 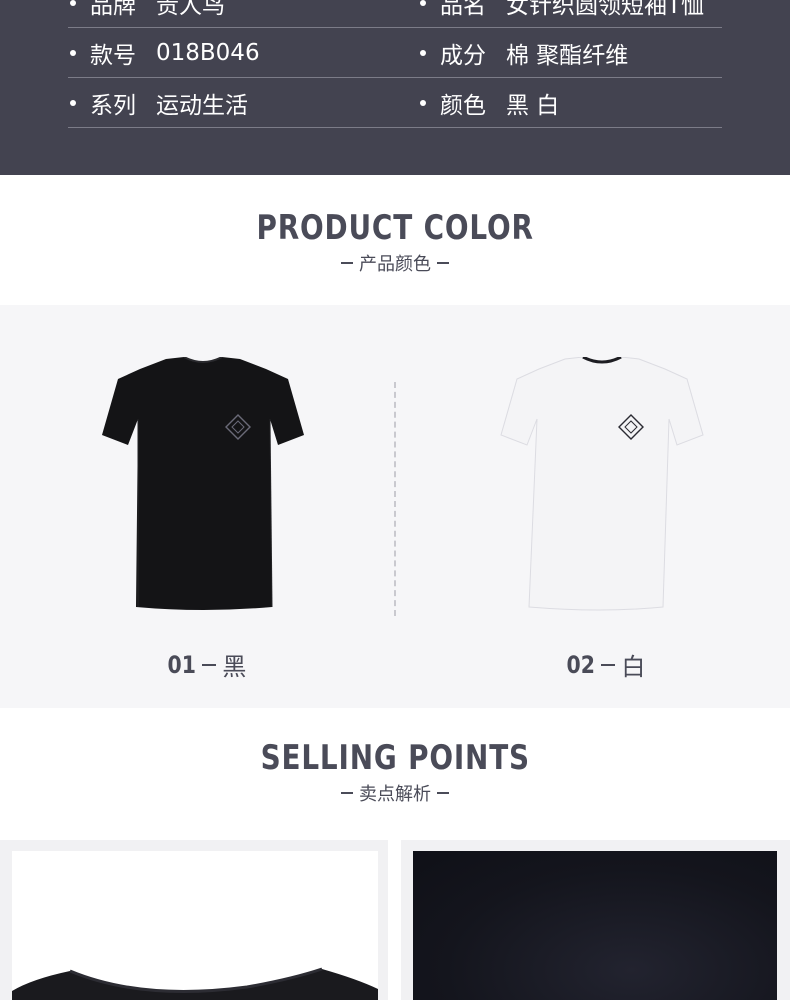 I want to click on spec-key: 系列, so click(x=113, y=106).